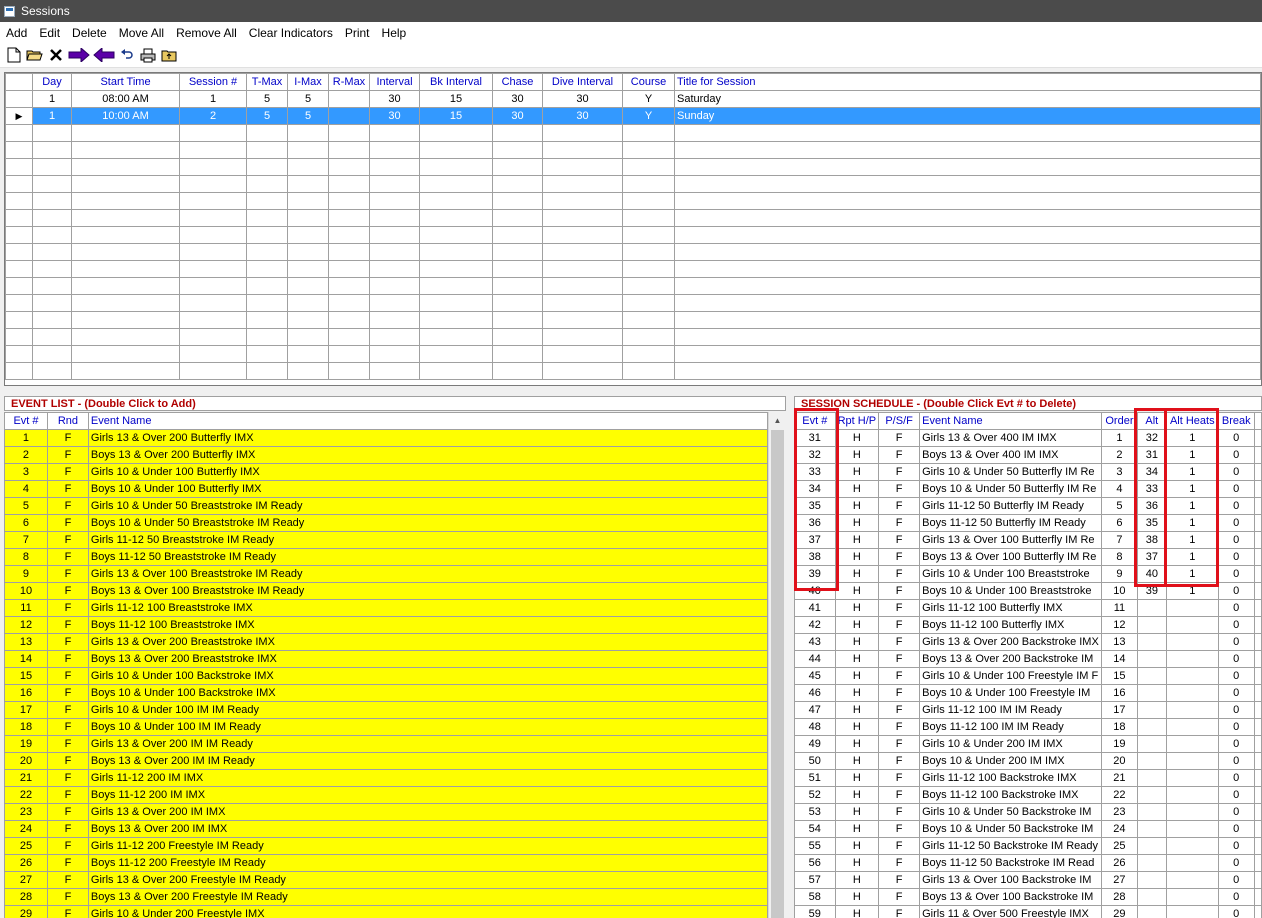 Image resolution: width=1262 pixels, height=918 pixels. Describe the element at coordinates (517, 99) in the screenshot. I see `cell-chase: 30` at that location.